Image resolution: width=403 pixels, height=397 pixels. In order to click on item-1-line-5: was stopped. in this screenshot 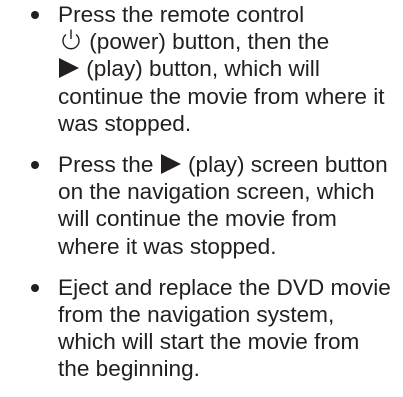, I will do `click(125, 123)`.